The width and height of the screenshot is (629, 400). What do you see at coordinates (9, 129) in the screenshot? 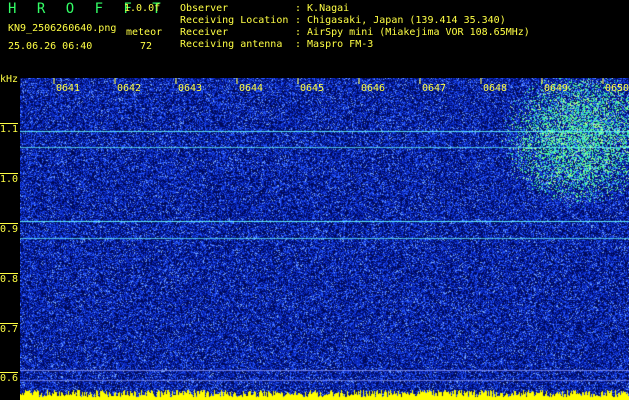
I see `y-tick-label: 1.1` at bounding box center [9, 129].